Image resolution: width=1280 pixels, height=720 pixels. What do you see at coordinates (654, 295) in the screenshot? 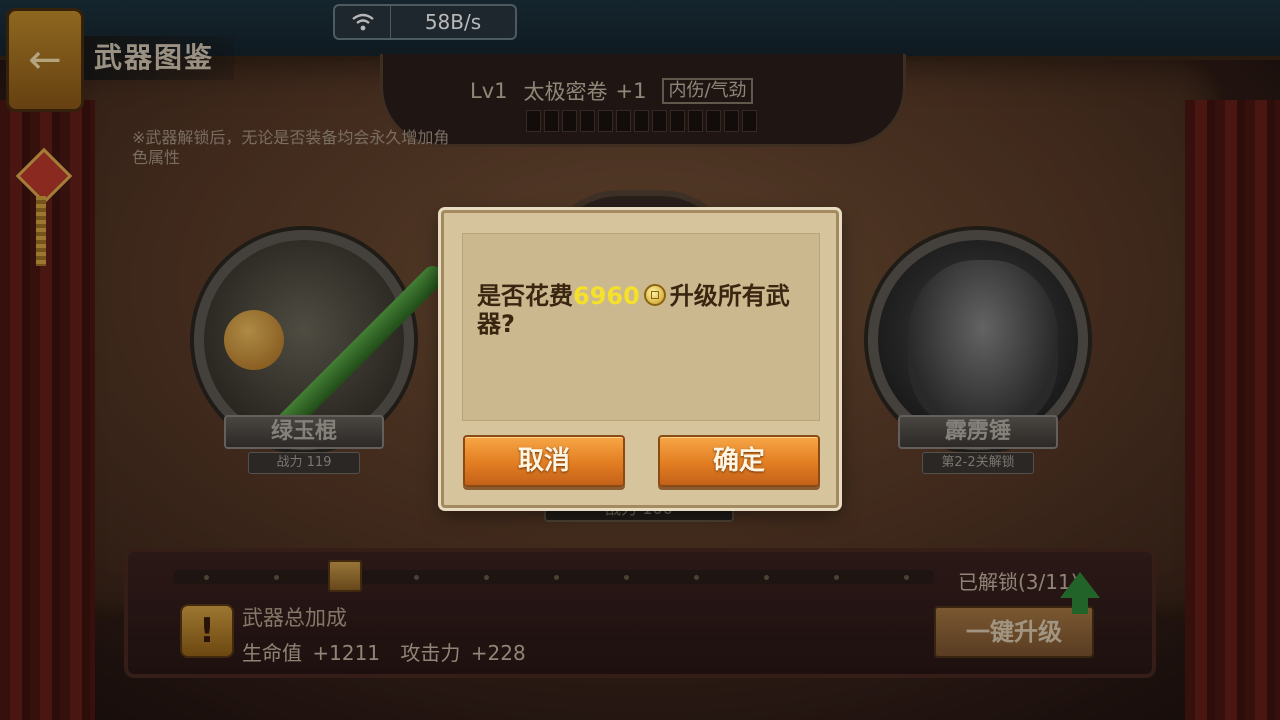
I see `coin-icon` at bounding box center [654, 295].